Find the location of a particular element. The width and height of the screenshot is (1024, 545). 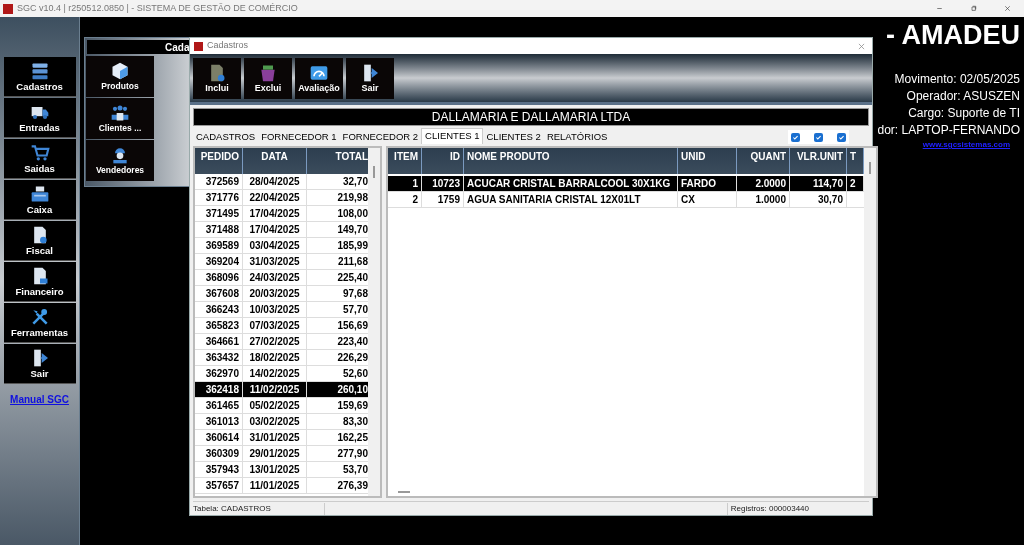

table-cell: 22/04/2025 is located at coordinates (275, 197).